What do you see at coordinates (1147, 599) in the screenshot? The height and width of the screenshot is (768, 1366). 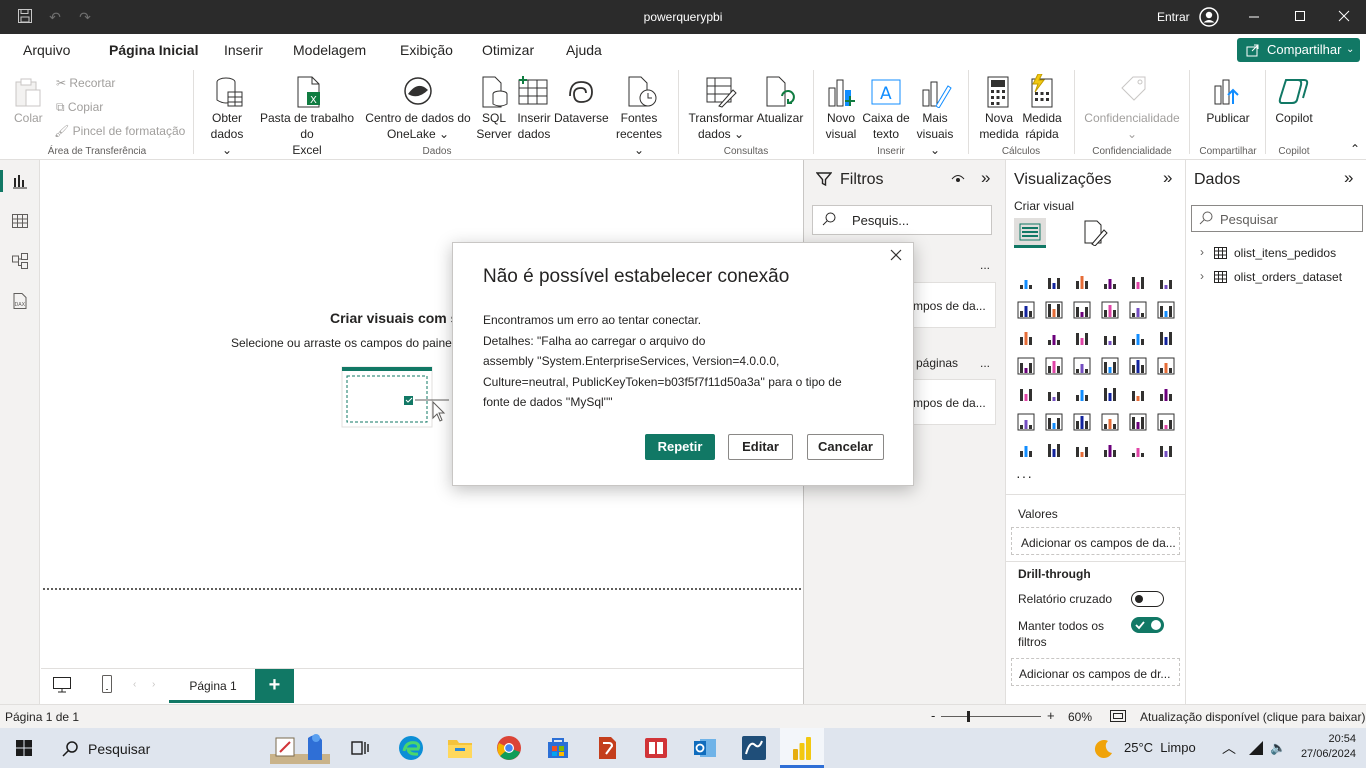 I see `cross-report-toggle` at bounding box center [1147, 599].